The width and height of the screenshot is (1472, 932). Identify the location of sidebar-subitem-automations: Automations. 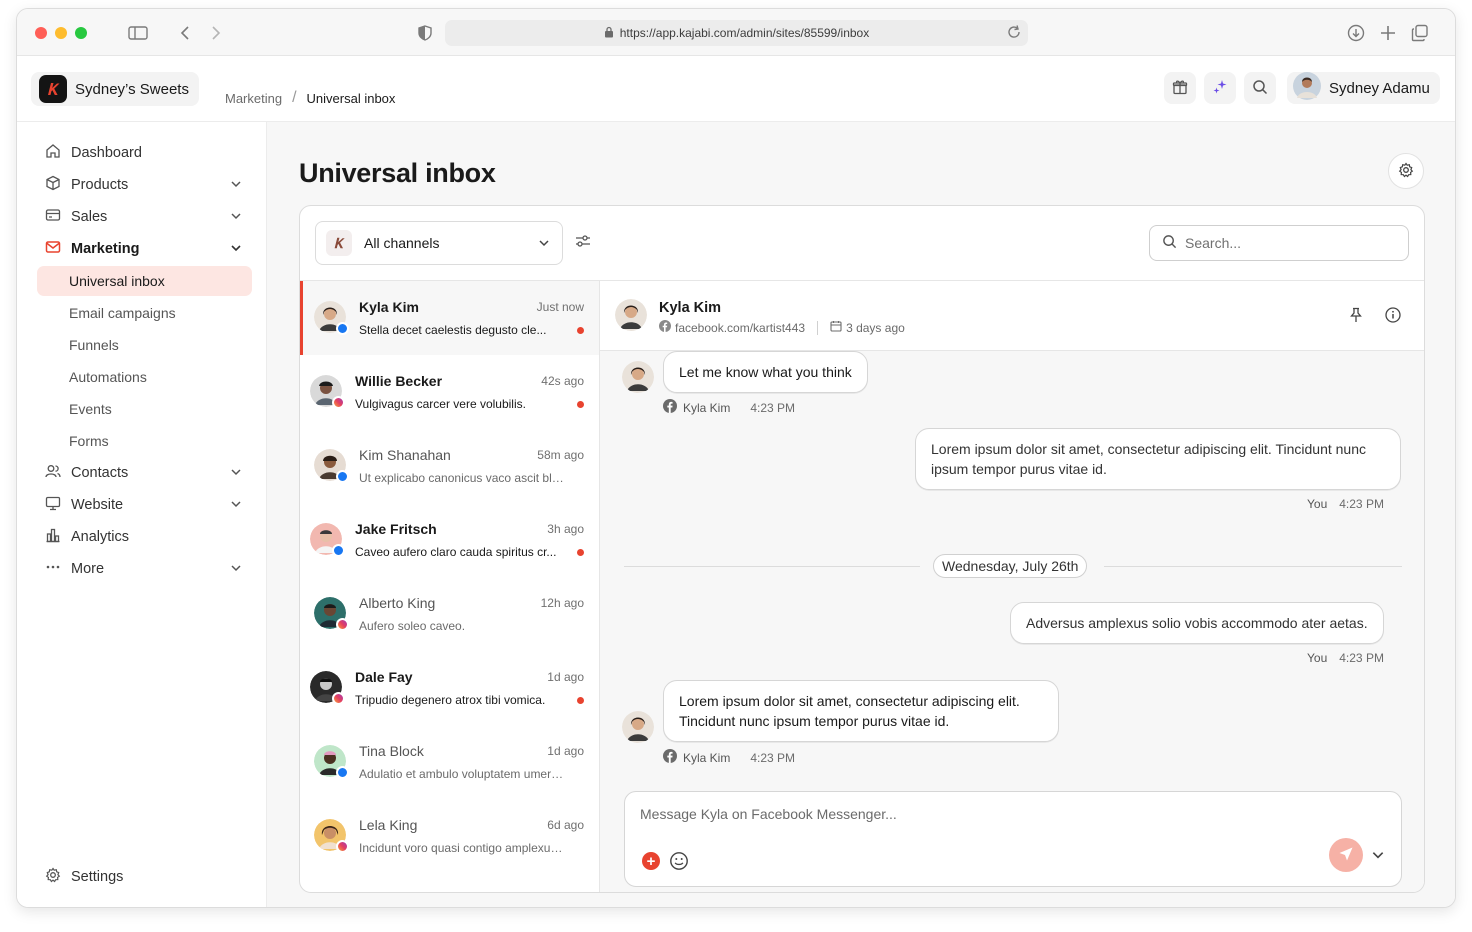
(144, 377).